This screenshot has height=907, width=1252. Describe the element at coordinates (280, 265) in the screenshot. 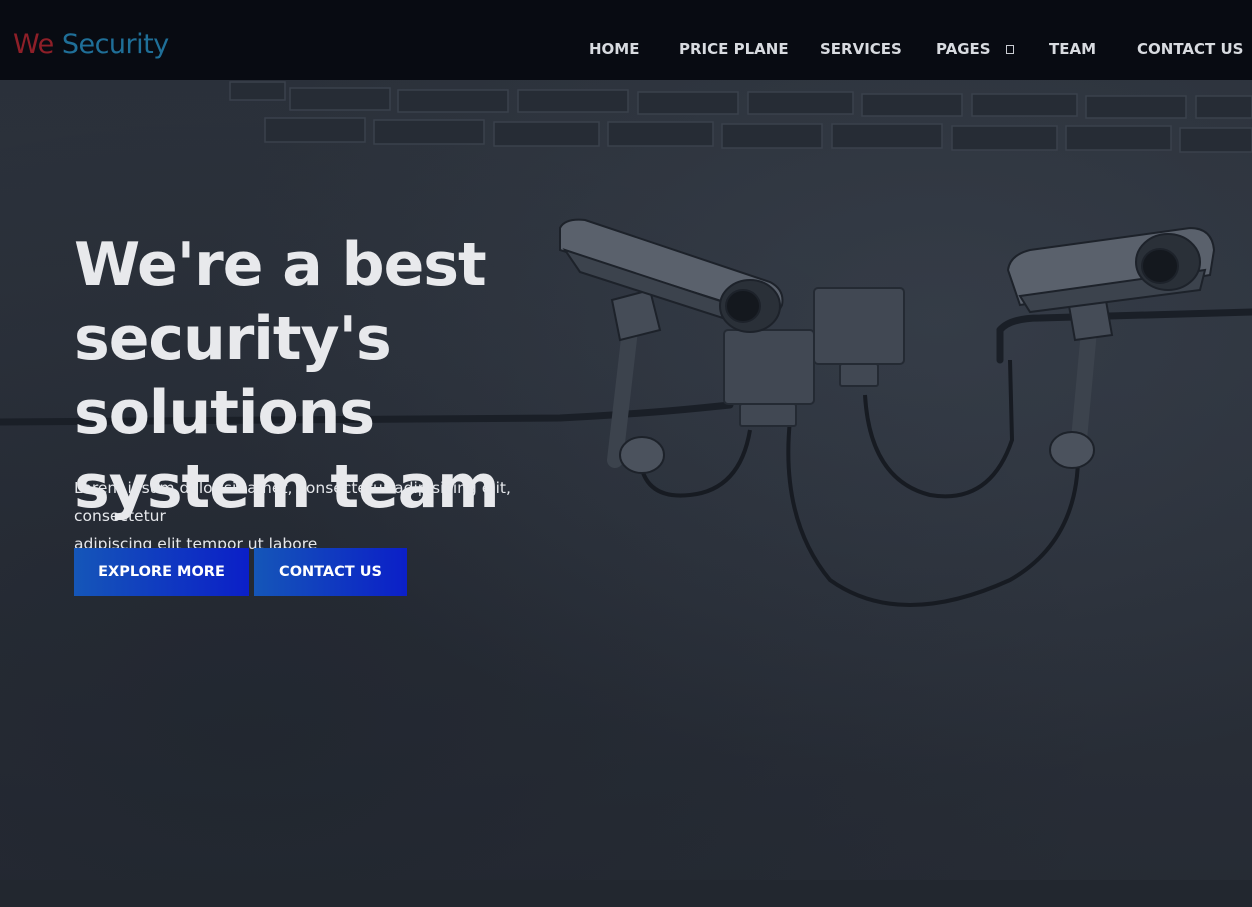

I see `hero-title-line-1: We're a best` at that location.